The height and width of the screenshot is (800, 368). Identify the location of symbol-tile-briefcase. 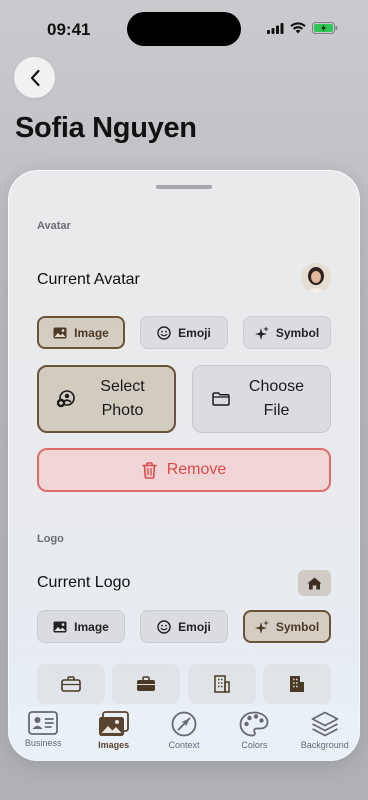
(71, 684).